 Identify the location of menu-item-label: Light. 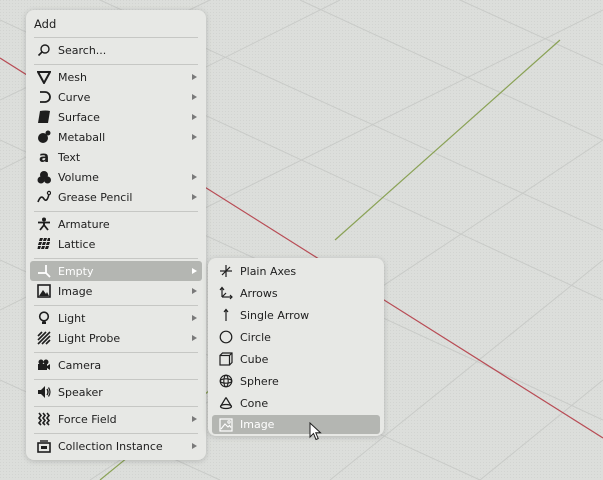
(72, 318).